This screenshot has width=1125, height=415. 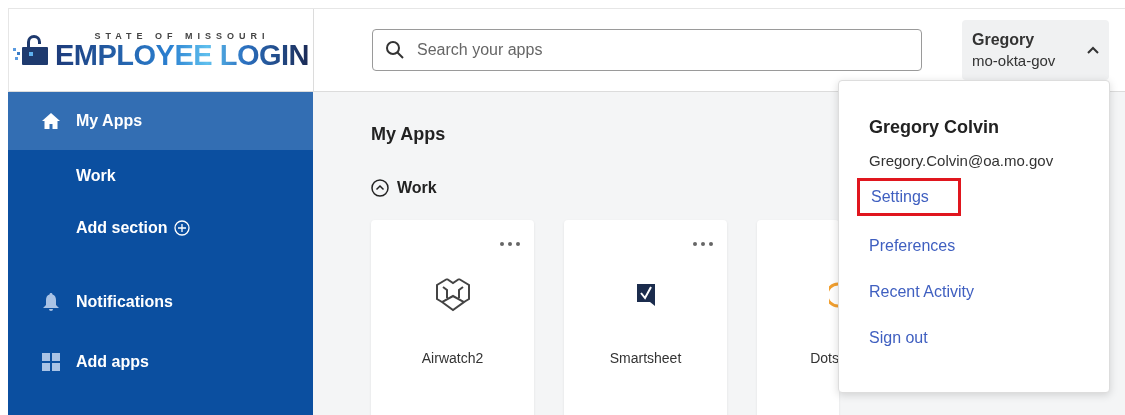 I want to click on app-tile: Dots, so click(x=798, y=317).